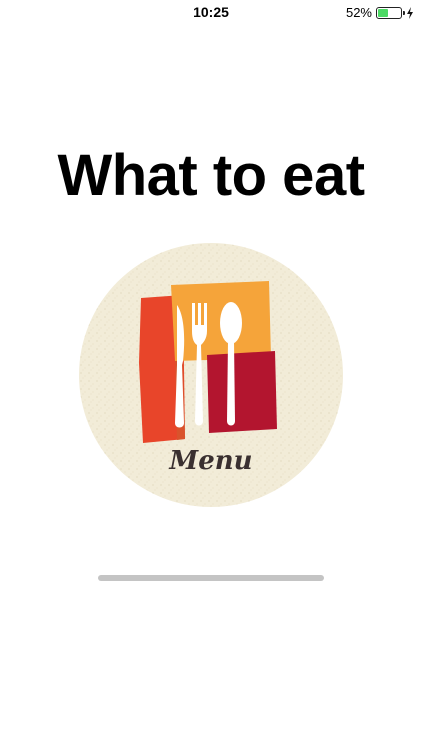 The image size is (422, 750). I want to click on logo-caption: Menu, so click(211, 461).